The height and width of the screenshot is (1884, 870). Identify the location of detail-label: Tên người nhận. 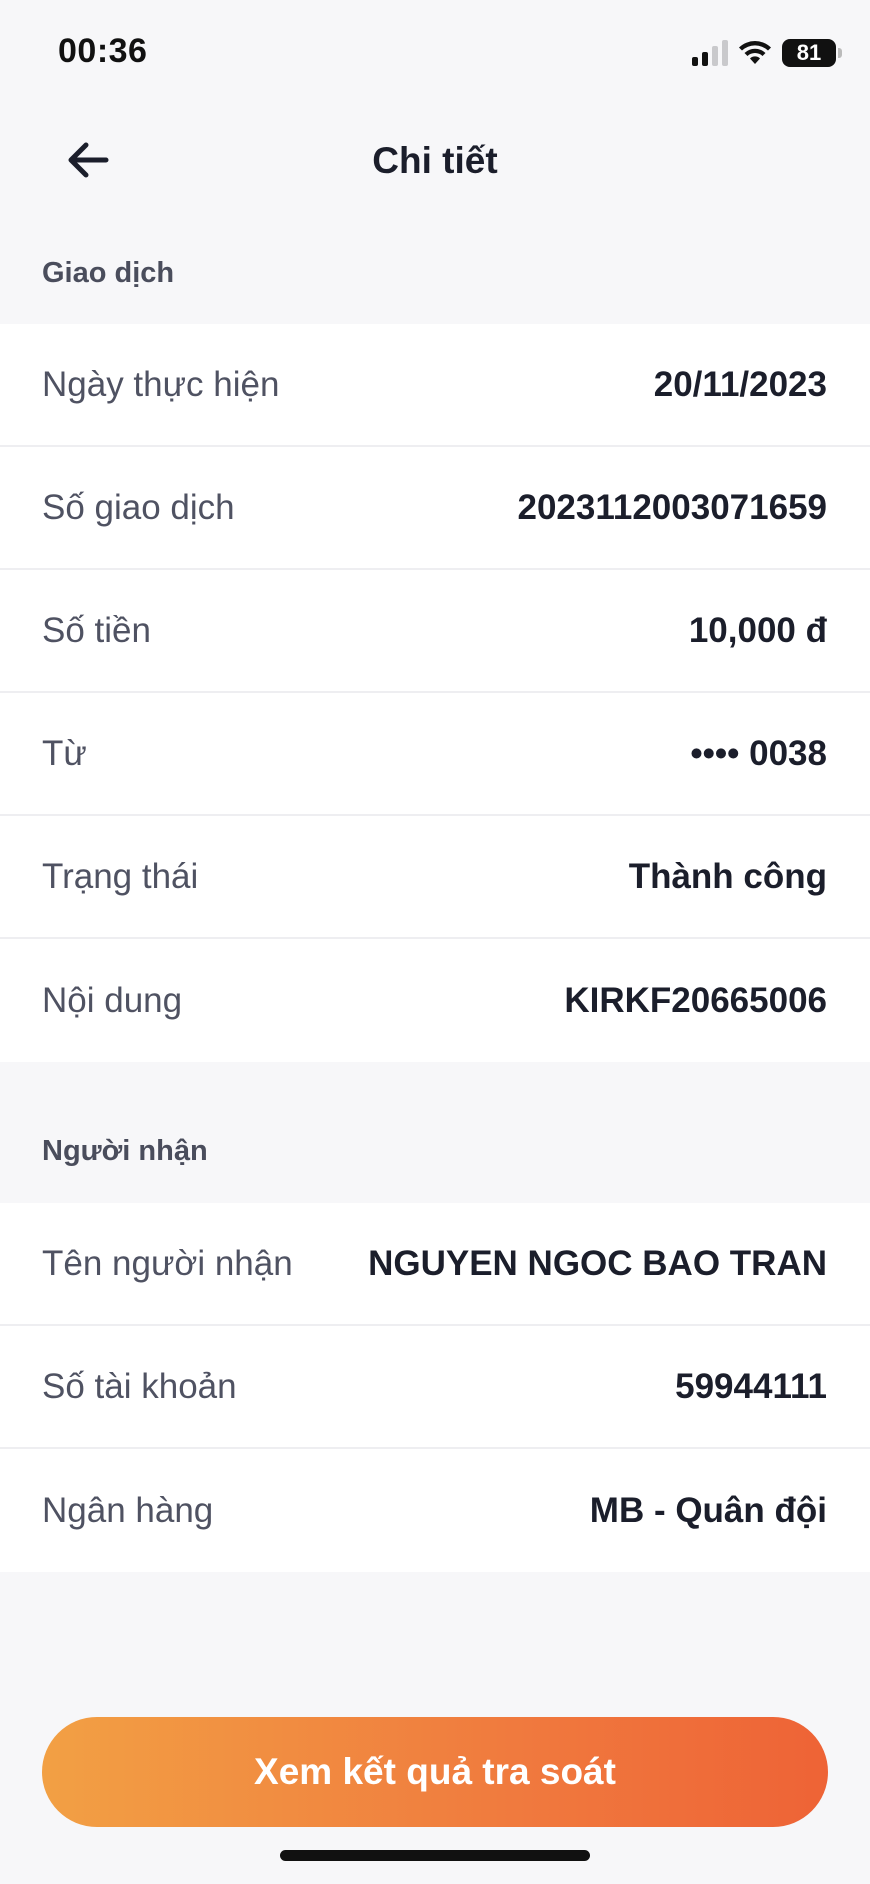
(167, 1263).